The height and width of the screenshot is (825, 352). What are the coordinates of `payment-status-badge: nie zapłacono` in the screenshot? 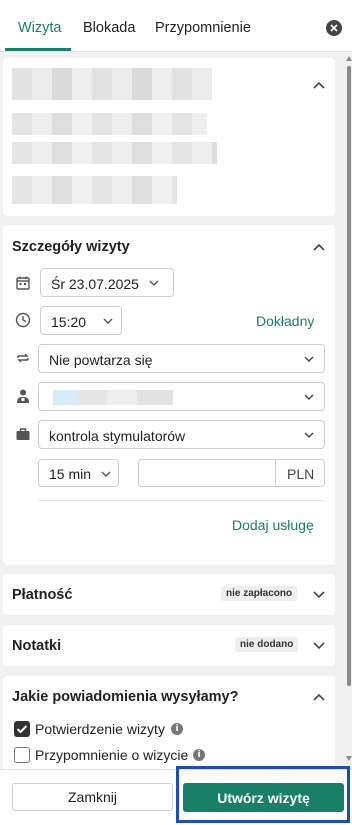 It's located at (259, 593).